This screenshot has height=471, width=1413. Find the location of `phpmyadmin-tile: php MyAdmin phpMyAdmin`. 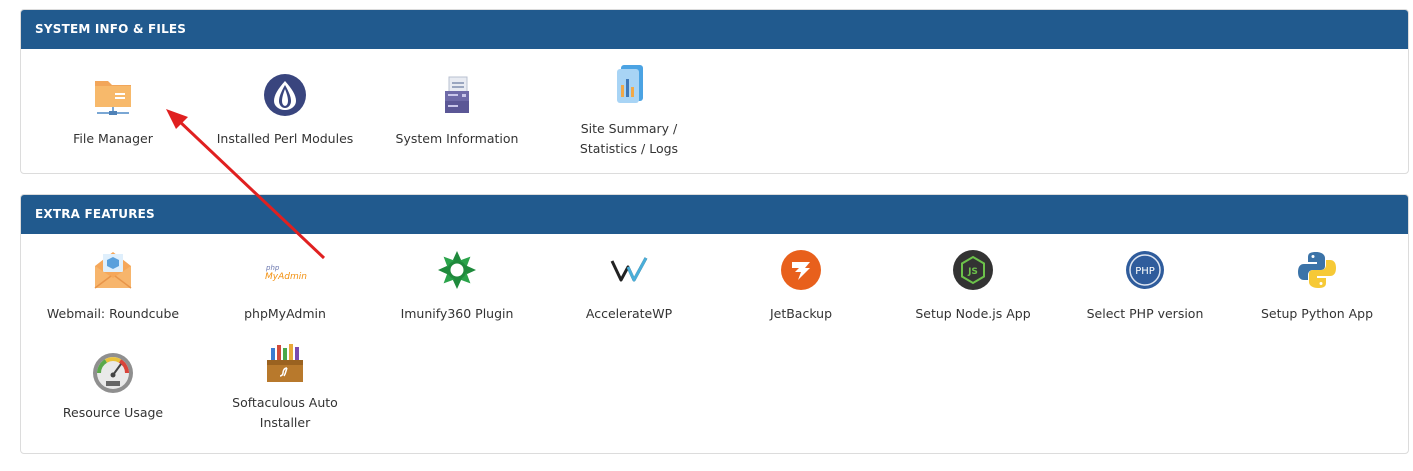

phpmyadmin-tile: php MyAdmin phpMyAdmin is located at coordinates (285, 281).